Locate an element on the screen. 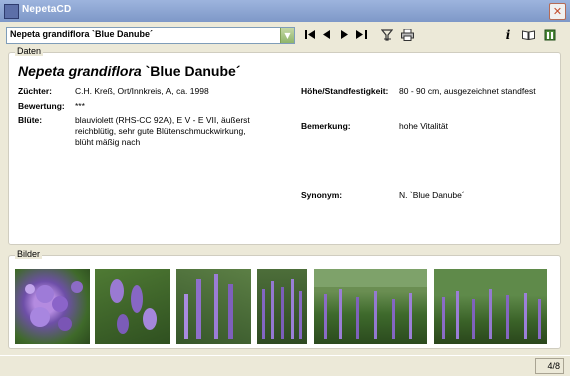 The height and width of the screenshot is (376, 570). plant-title: Nepeta grandiflora `Blue Danube´ is located at coordinates (129, 71).